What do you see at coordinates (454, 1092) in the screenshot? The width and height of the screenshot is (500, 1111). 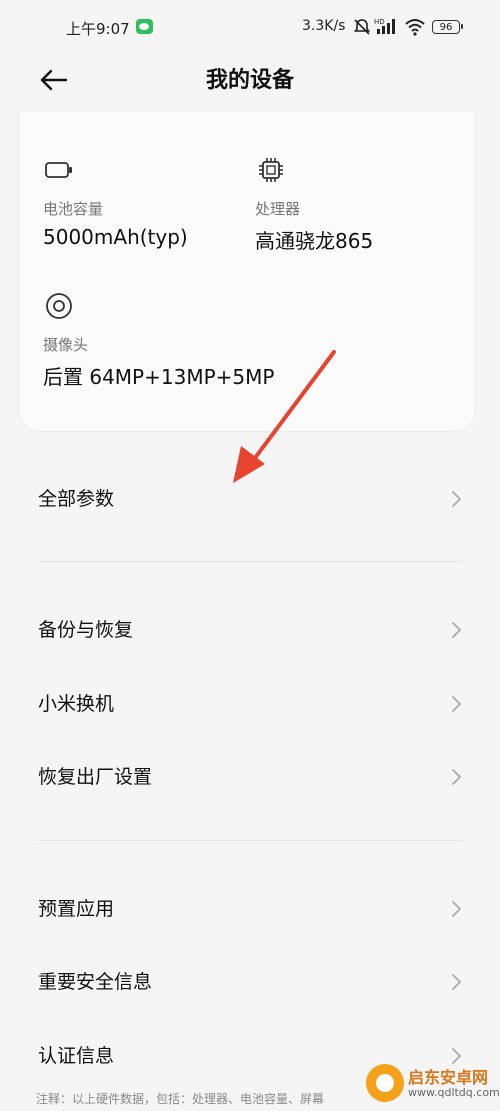 I see `watermark-url: www.qdltdq.com` at bounding box center [454, 1092].